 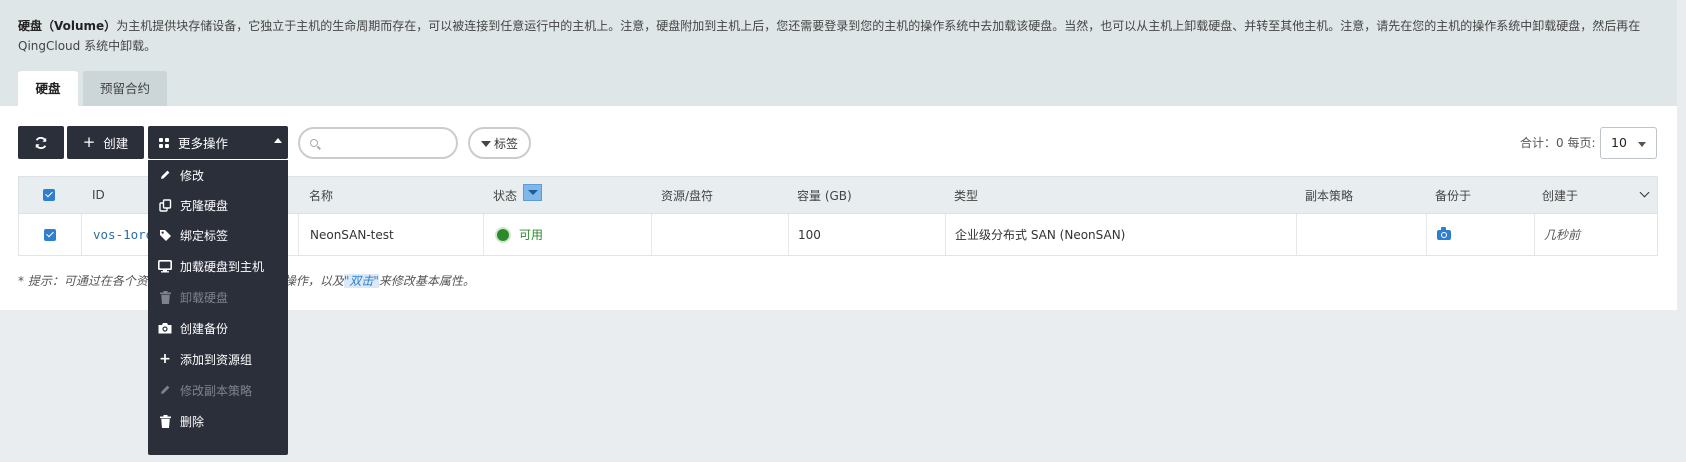 What do you see at coordinates (165, 205) in the screenshot?
I see `clone-icon` at bounding box center [165, 205].